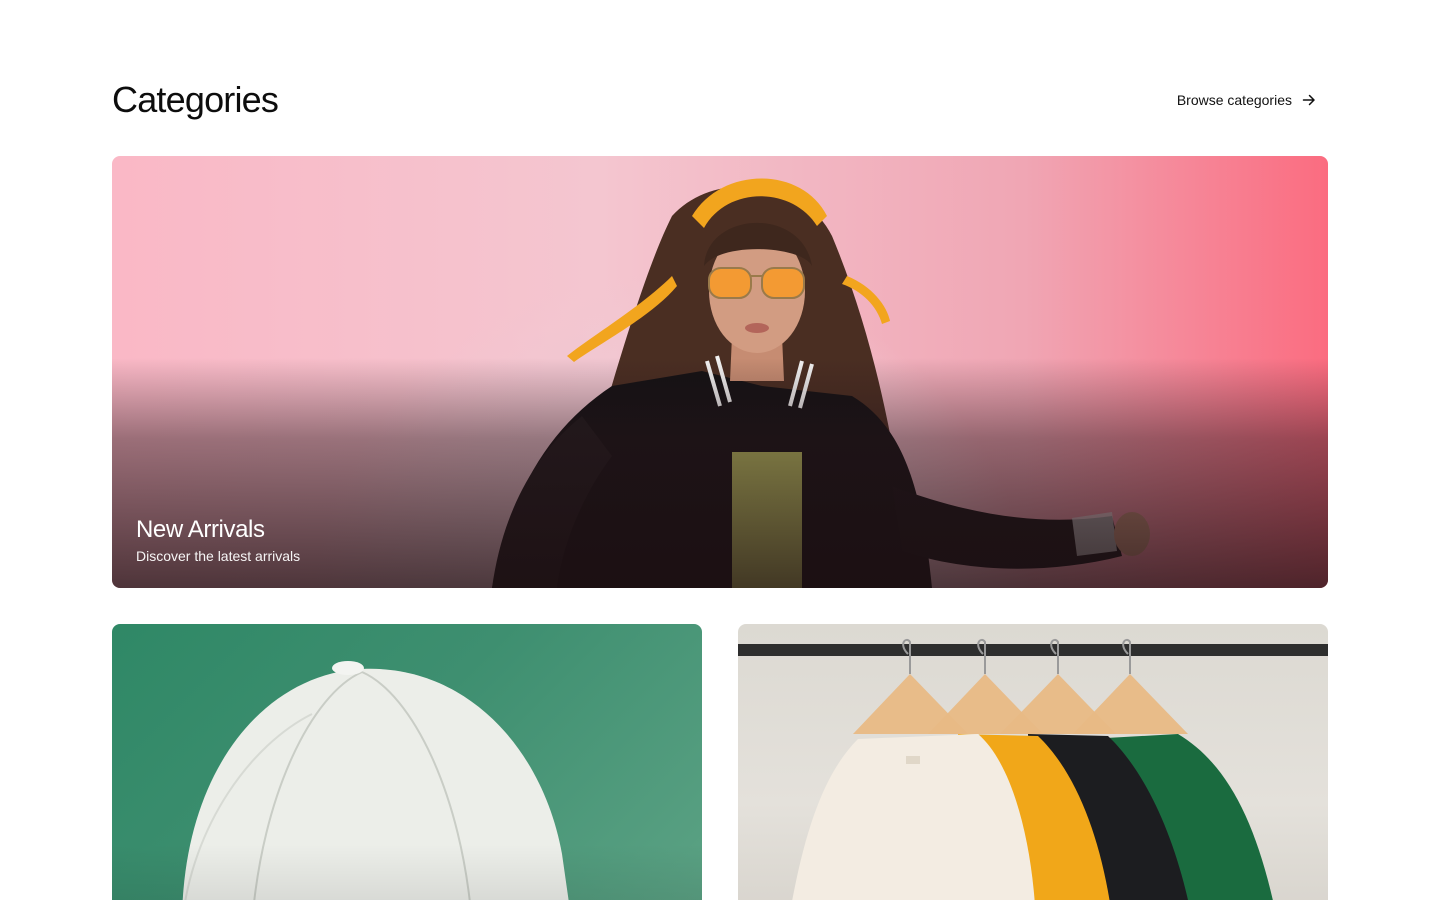 The width and height of the screenshot is (1440, 900). I want to click on browse-categories-link: Browse categories, so click(1246, 100).